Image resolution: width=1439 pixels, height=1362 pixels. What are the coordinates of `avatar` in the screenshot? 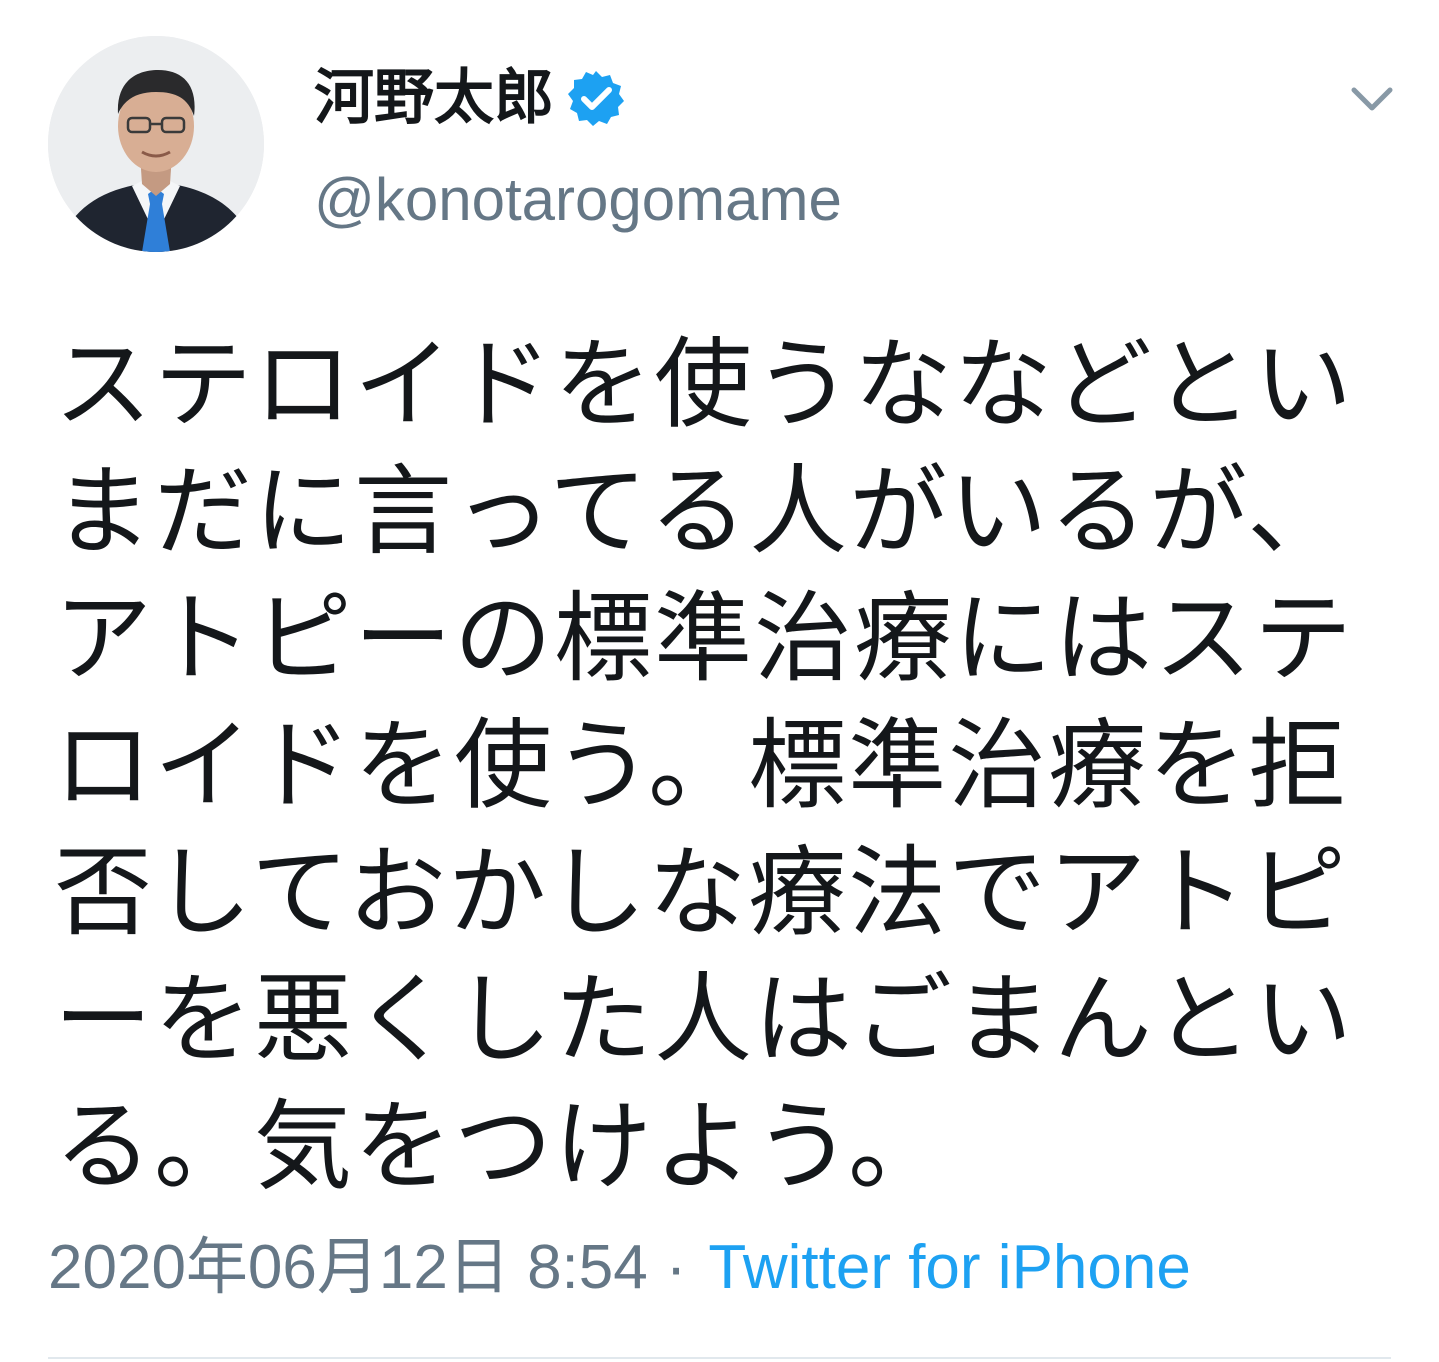 It's located at (156, 144).